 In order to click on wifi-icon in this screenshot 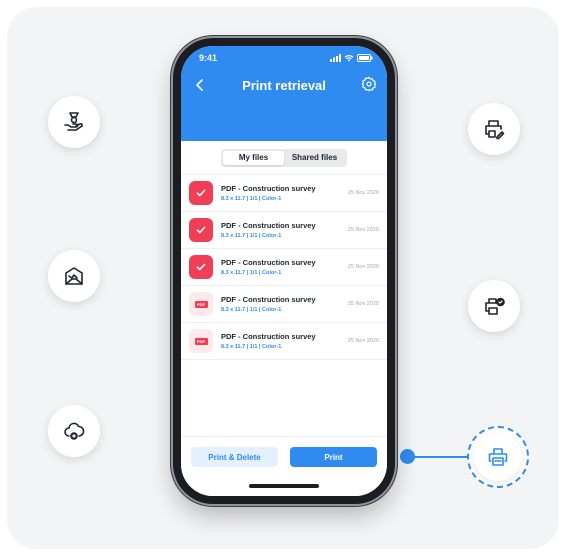, I will do `click(349, 58)`.